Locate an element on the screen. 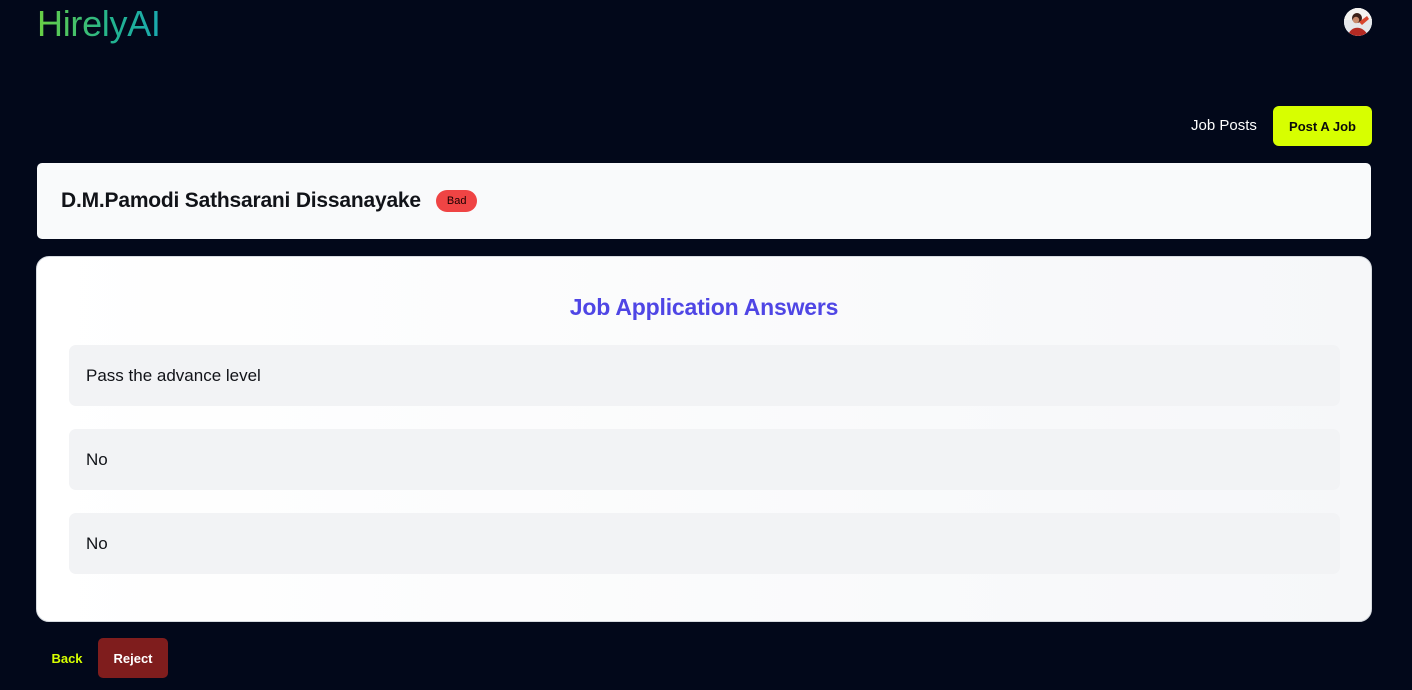 The height and width of the screenshot is (690, 1412). back-button: Back is located at coordinates (67, 658).